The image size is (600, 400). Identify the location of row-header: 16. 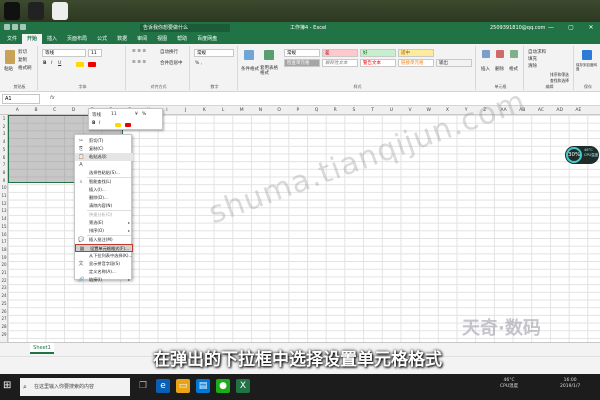
(4, 235).